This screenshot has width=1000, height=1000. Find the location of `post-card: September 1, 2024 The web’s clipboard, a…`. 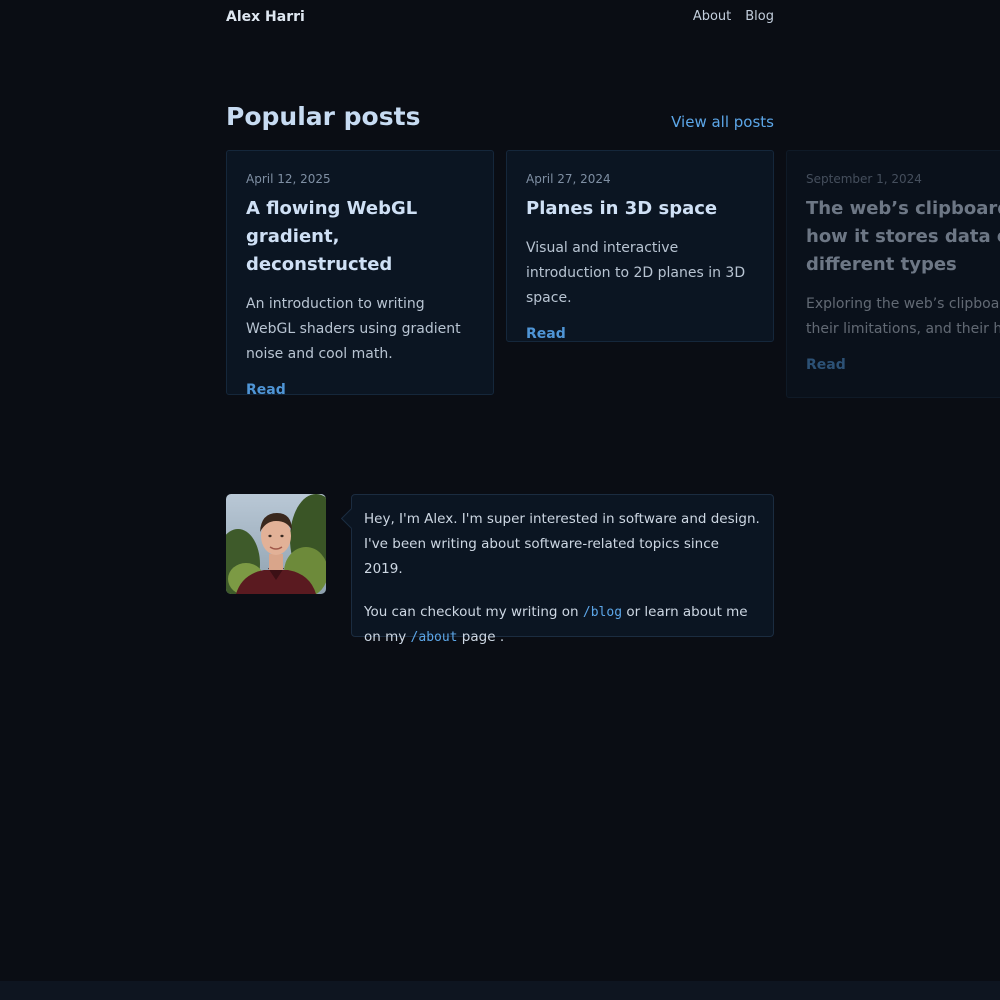

post-card: September 1, 2024 The web’s clipboard, a… is located at coordinates (893, 274).